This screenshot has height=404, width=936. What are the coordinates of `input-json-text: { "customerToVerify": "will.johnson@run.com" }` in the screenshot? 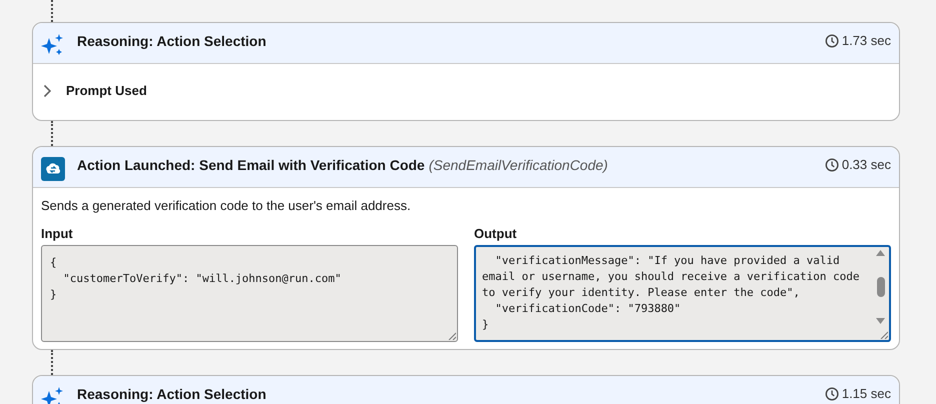 It's located at (195, 279).